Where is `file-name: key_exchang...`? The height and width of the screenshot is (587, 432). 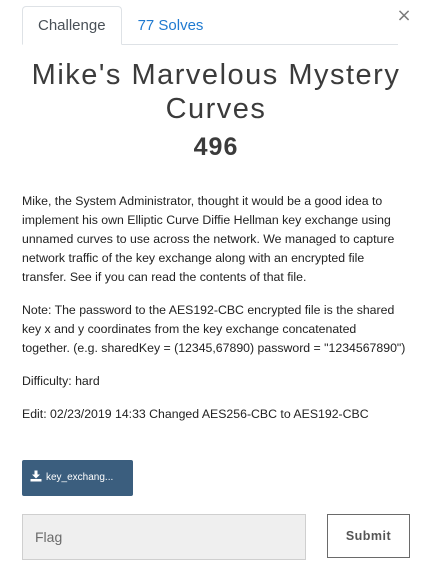
file-name: key_exchang... is located at coordinates (80, 477).